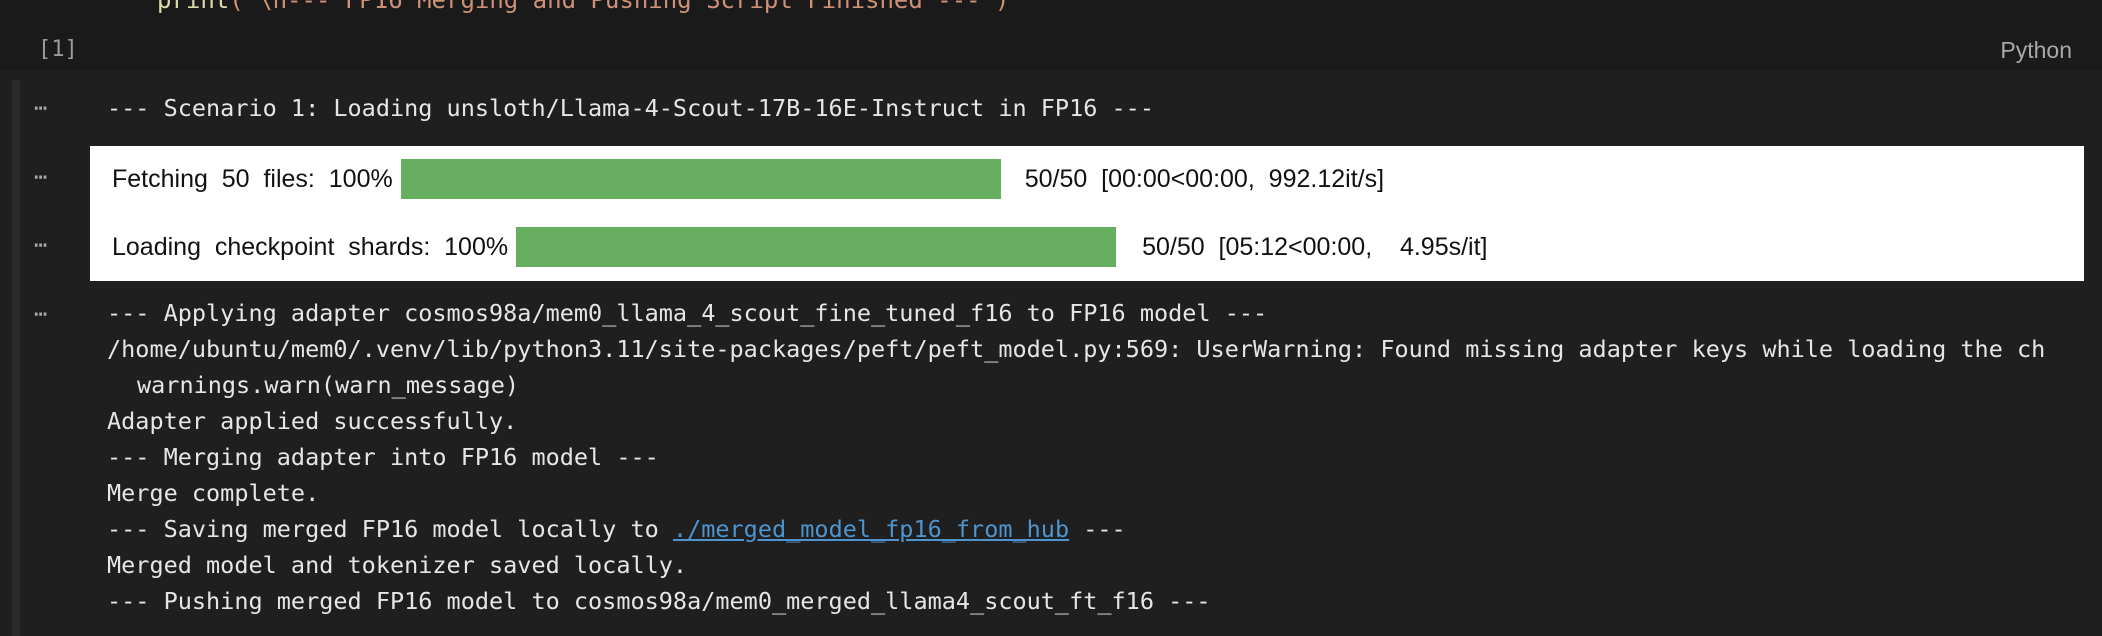 The width and height of the screenshot is (2102, 636). Describe the element at coordinates (328, 385) in the screenshot. I see `log-line: warnings.warn(warn_message)` at that location.